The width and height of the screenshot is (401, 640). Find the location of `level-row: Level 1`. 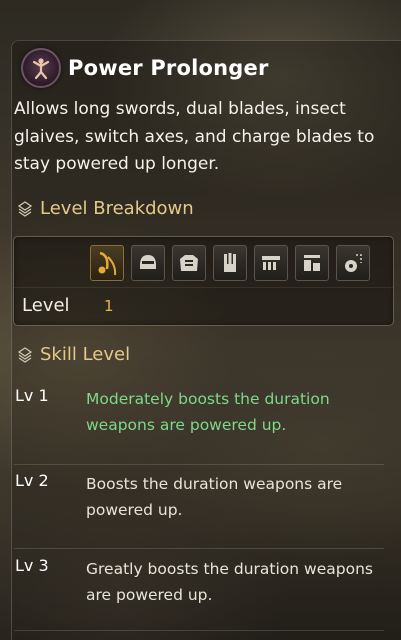

level-row: Level 1 is located at coordinates (203, 305).